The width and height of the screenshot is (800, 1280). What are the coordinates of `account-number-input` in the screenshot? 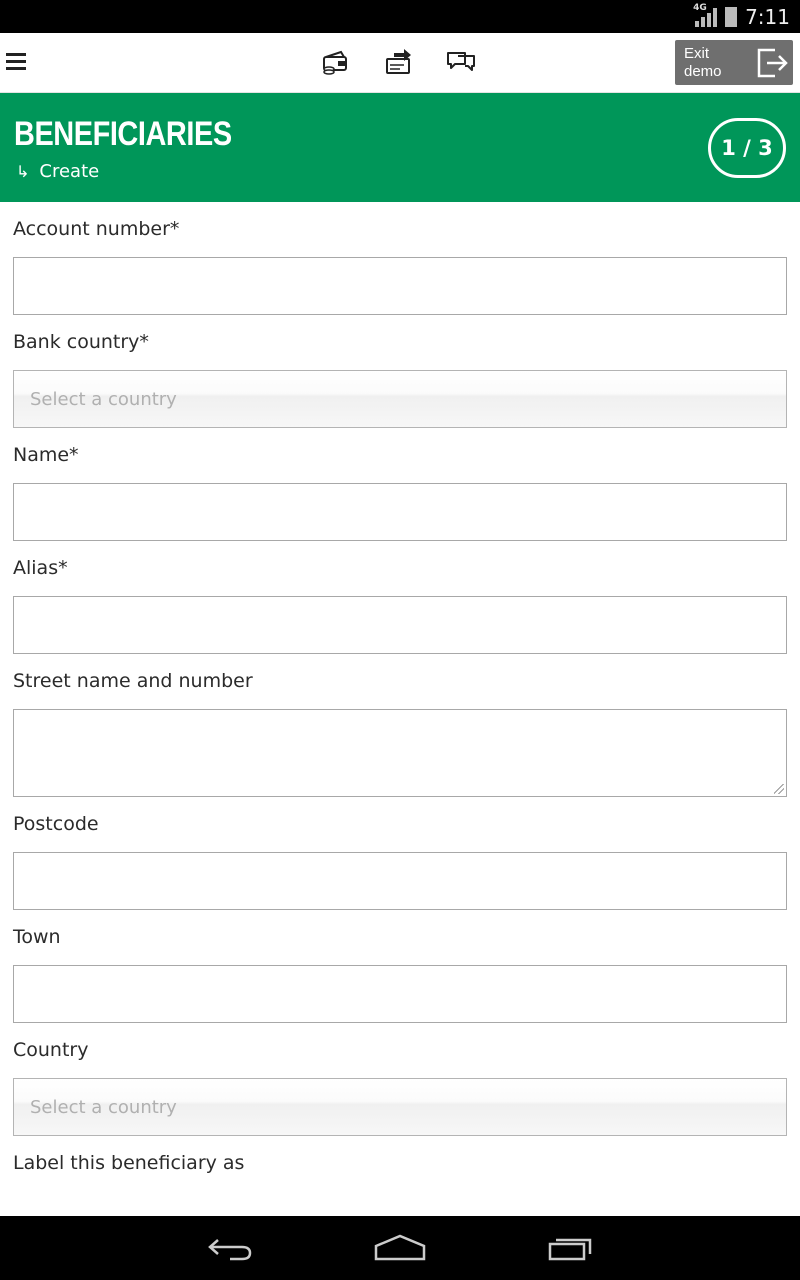 It's located at (400, 286).